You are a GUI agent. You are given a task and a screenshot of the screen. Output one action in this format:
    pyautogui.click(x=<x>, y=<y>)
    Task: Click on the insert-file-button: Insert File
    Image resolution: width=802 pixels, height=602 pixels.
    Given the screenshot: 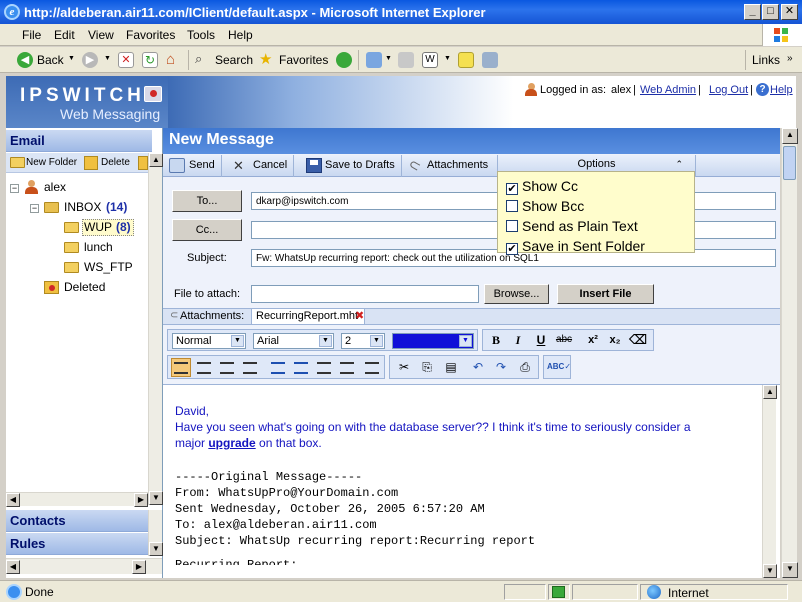 What is the action you would take?
    pyautogui.click(x=605, y=294)
    